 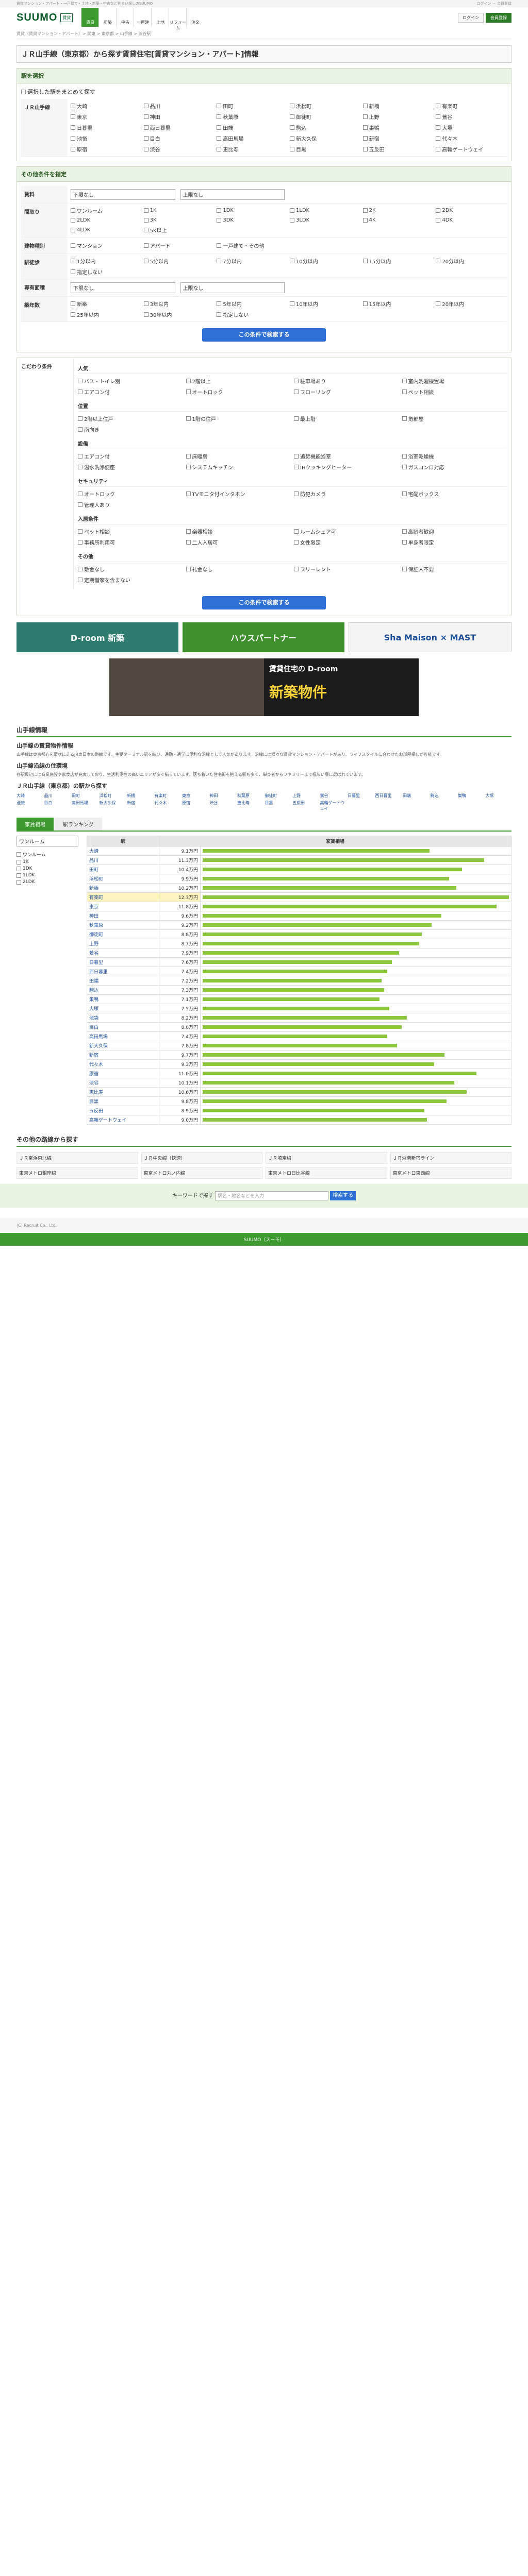 What do you see at coordinates (113, 805) in the screenshot?
I see `station-link: 新大久保` at bounding box center [113, 805].